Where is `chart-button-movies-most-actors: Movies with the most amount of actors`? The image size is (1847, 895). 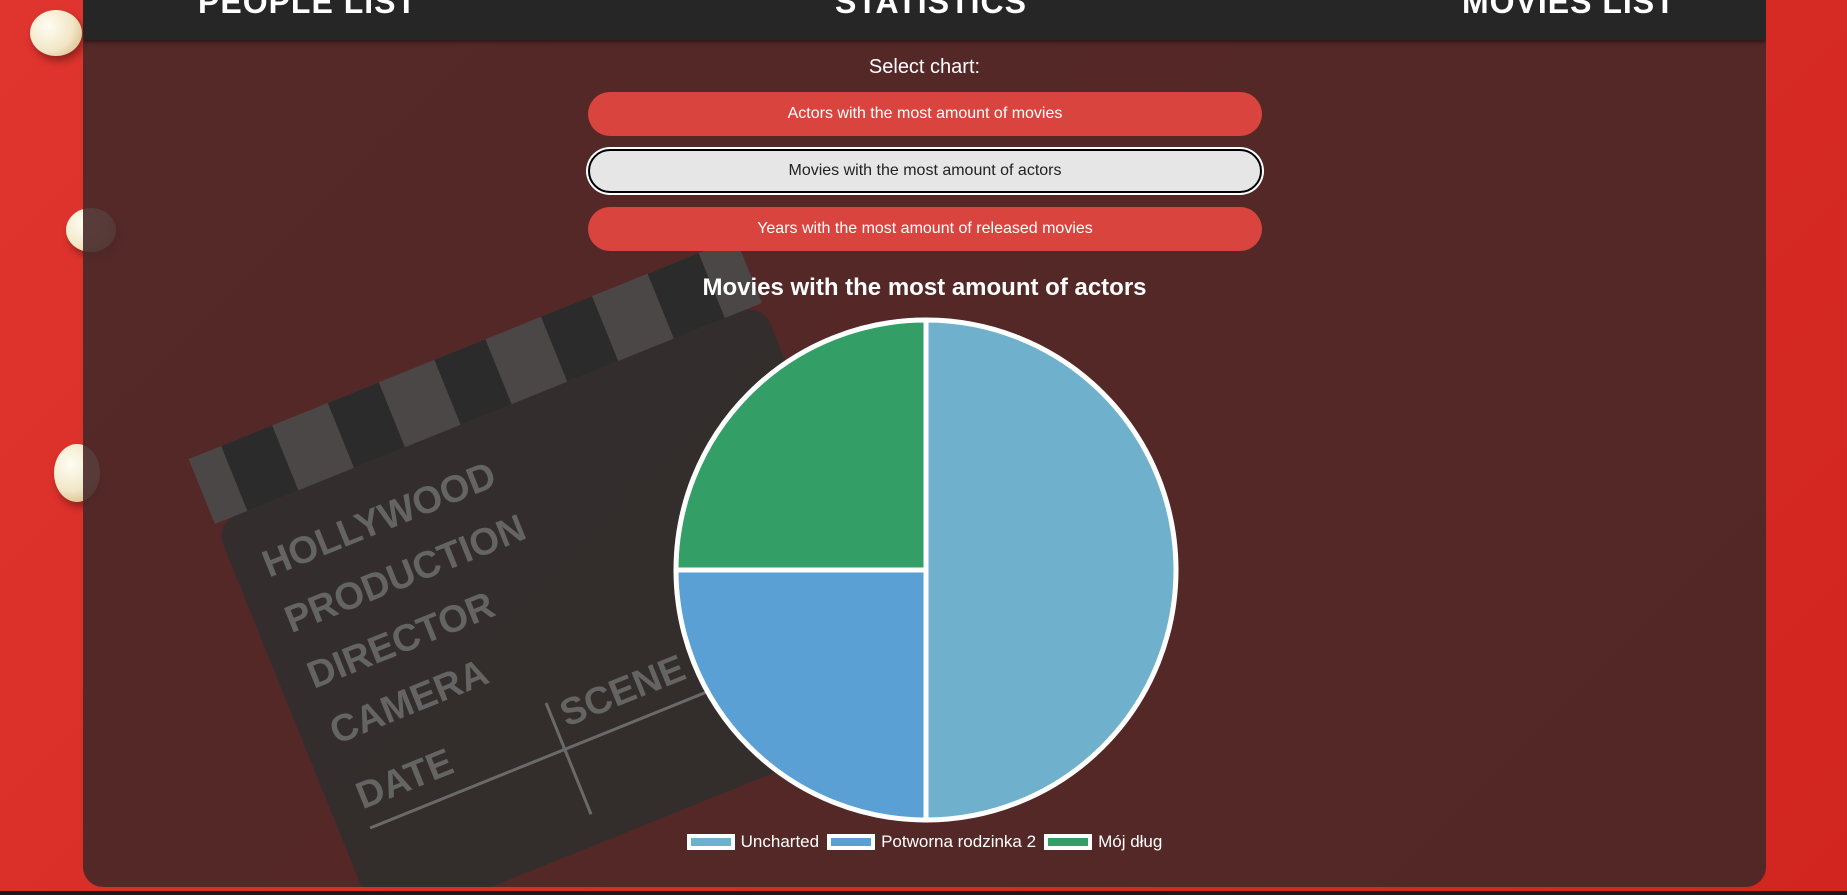 chart-button-movies-most-actors: Movies with the most amount of actors is located at coordinates (925, 171).